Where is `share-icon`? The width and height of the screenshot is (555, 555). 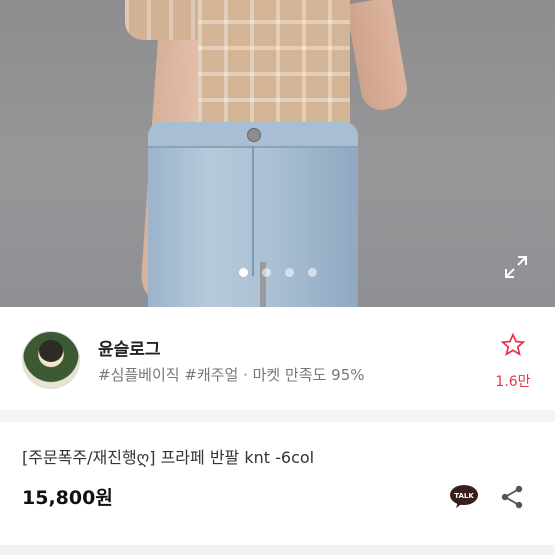 share-icon is located at coordinates (512, 497).